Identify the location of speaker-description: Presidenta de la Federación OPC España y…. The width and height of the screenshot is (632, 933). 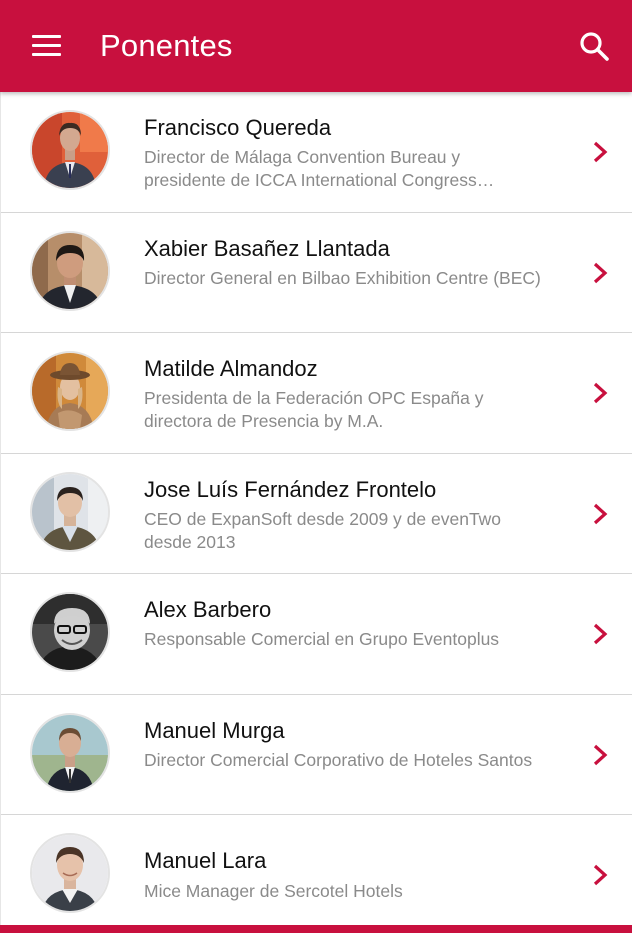
(314, 409).